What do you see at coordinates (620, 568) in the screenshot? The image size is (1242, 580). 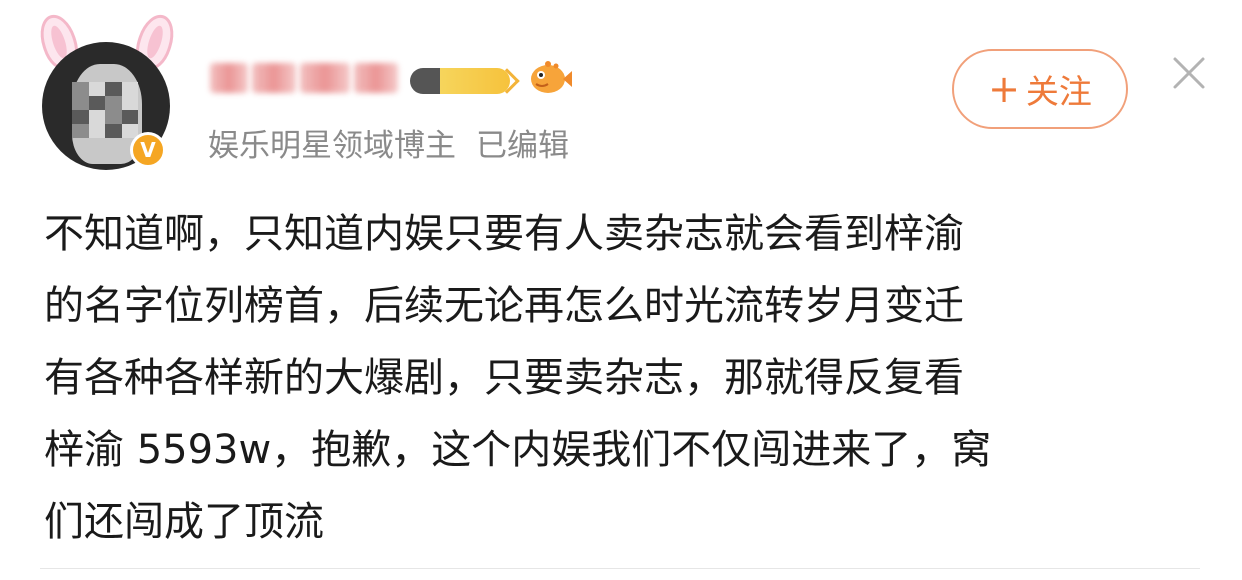 I see `divider` at bounding box center [620, 568].